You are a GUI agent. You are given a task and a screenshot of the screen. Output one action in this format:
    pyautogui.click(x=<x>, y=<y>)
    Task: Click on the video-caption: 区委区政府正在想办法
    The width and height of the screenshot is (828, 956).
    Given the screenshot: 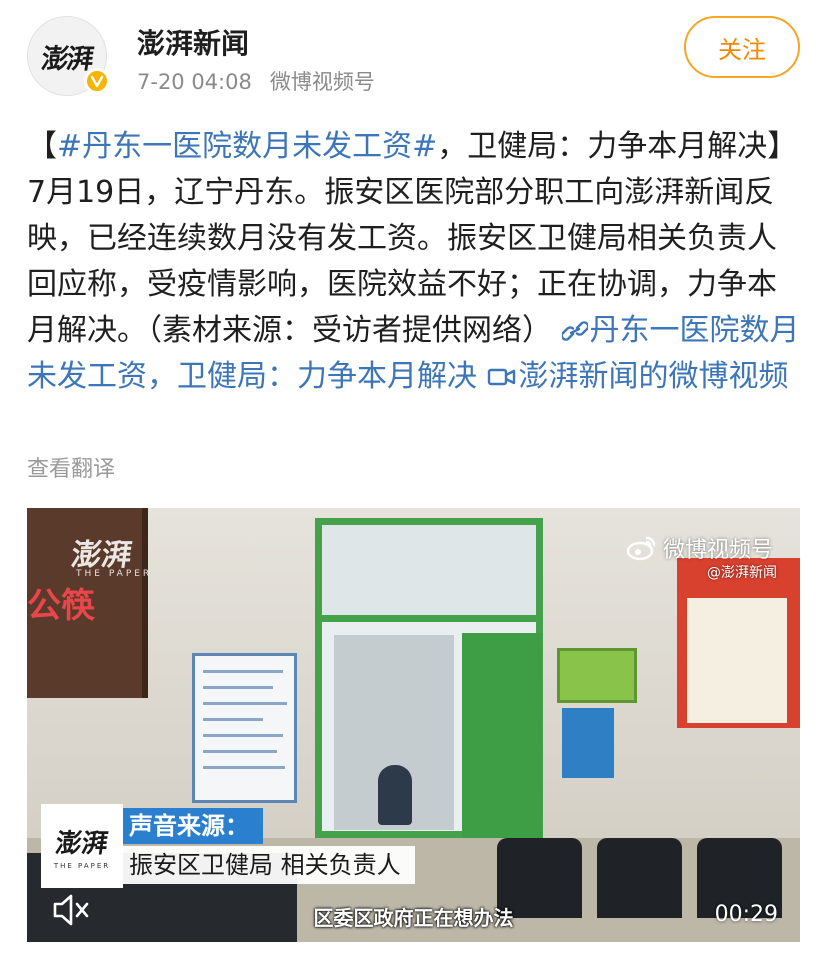 What is the action you would take?
    pyautogui.click(x=413, y=918)
    